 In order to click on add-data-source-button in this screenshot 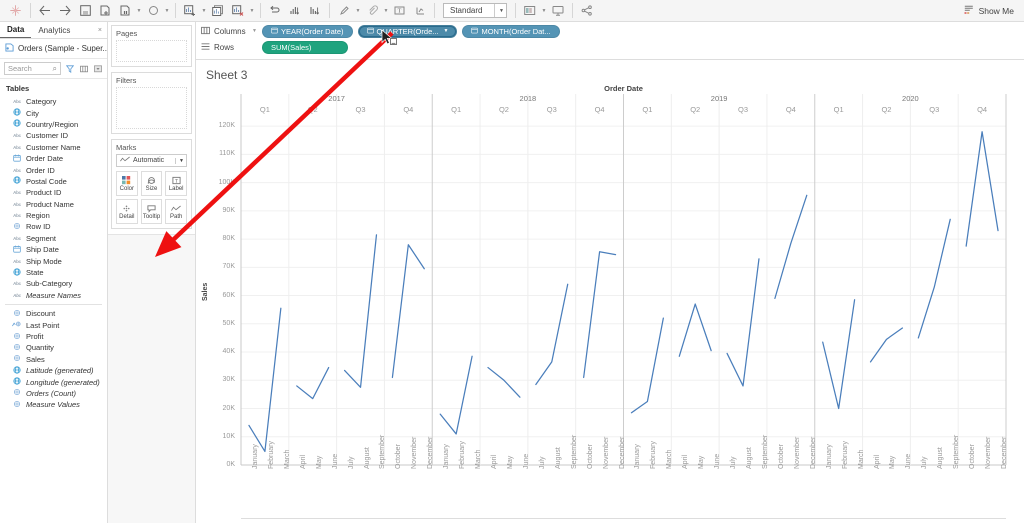, I will do `click(105, 11)`.